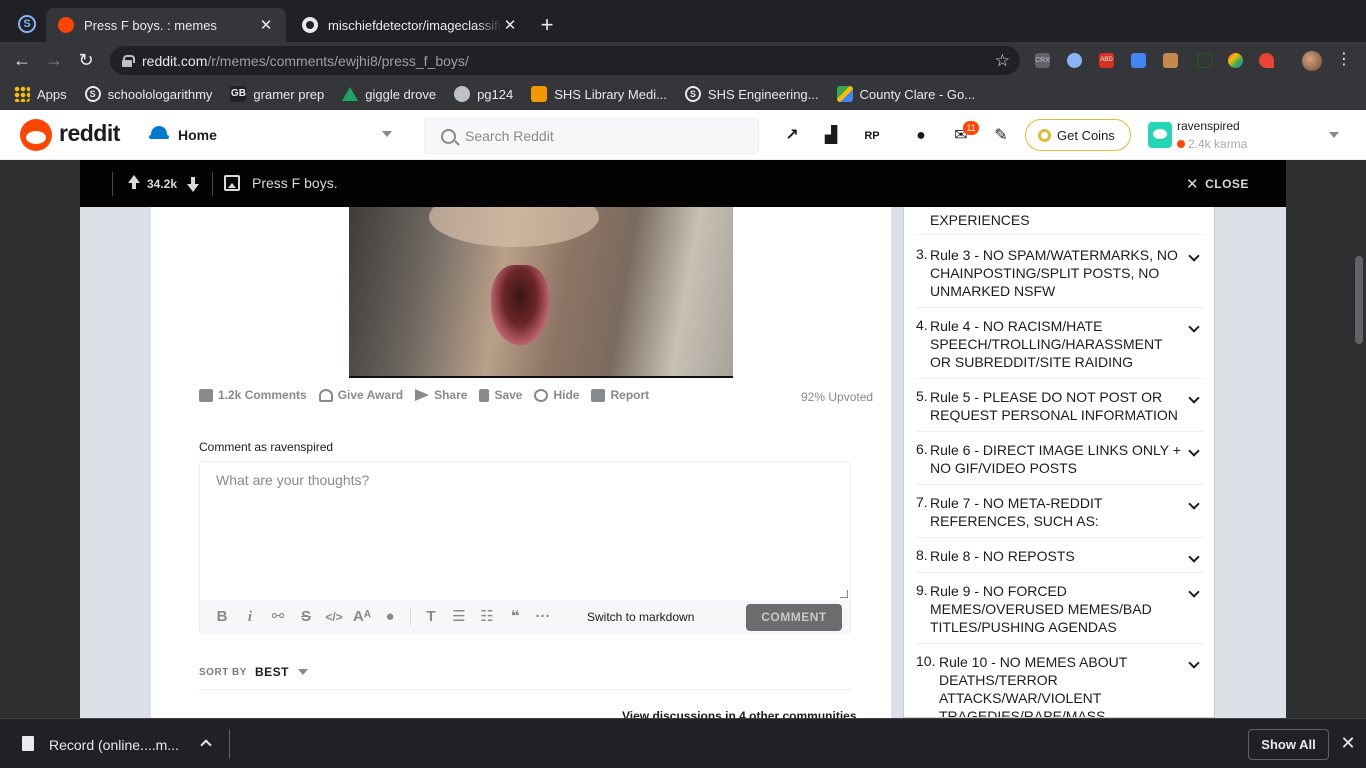 Image resolution: width=1366 pixels, height=768 pixels. What do you see at coordinates (222, 617) in the screenshot?
I see `bold-icon: B` at bounding box center [222, 617].